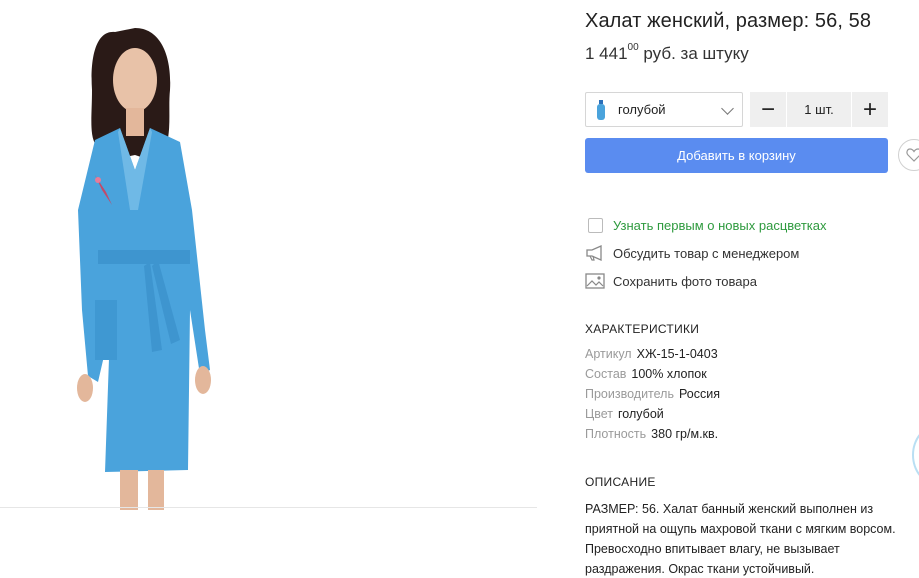  Describe the element at coordinates (727, 108) in the screenshot. I see `chevron-down-icon` at that location.